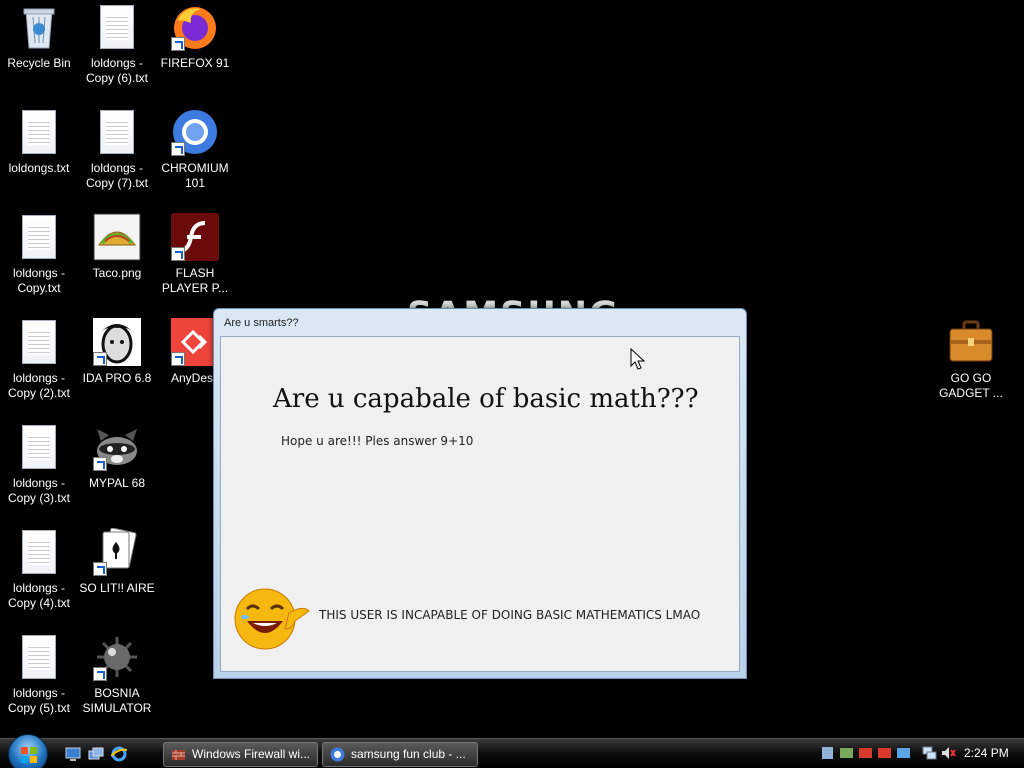 This screenshot has width=1024, height=768. I want to click on desktop-icon-taco: Taco.png, so click(117, 247).